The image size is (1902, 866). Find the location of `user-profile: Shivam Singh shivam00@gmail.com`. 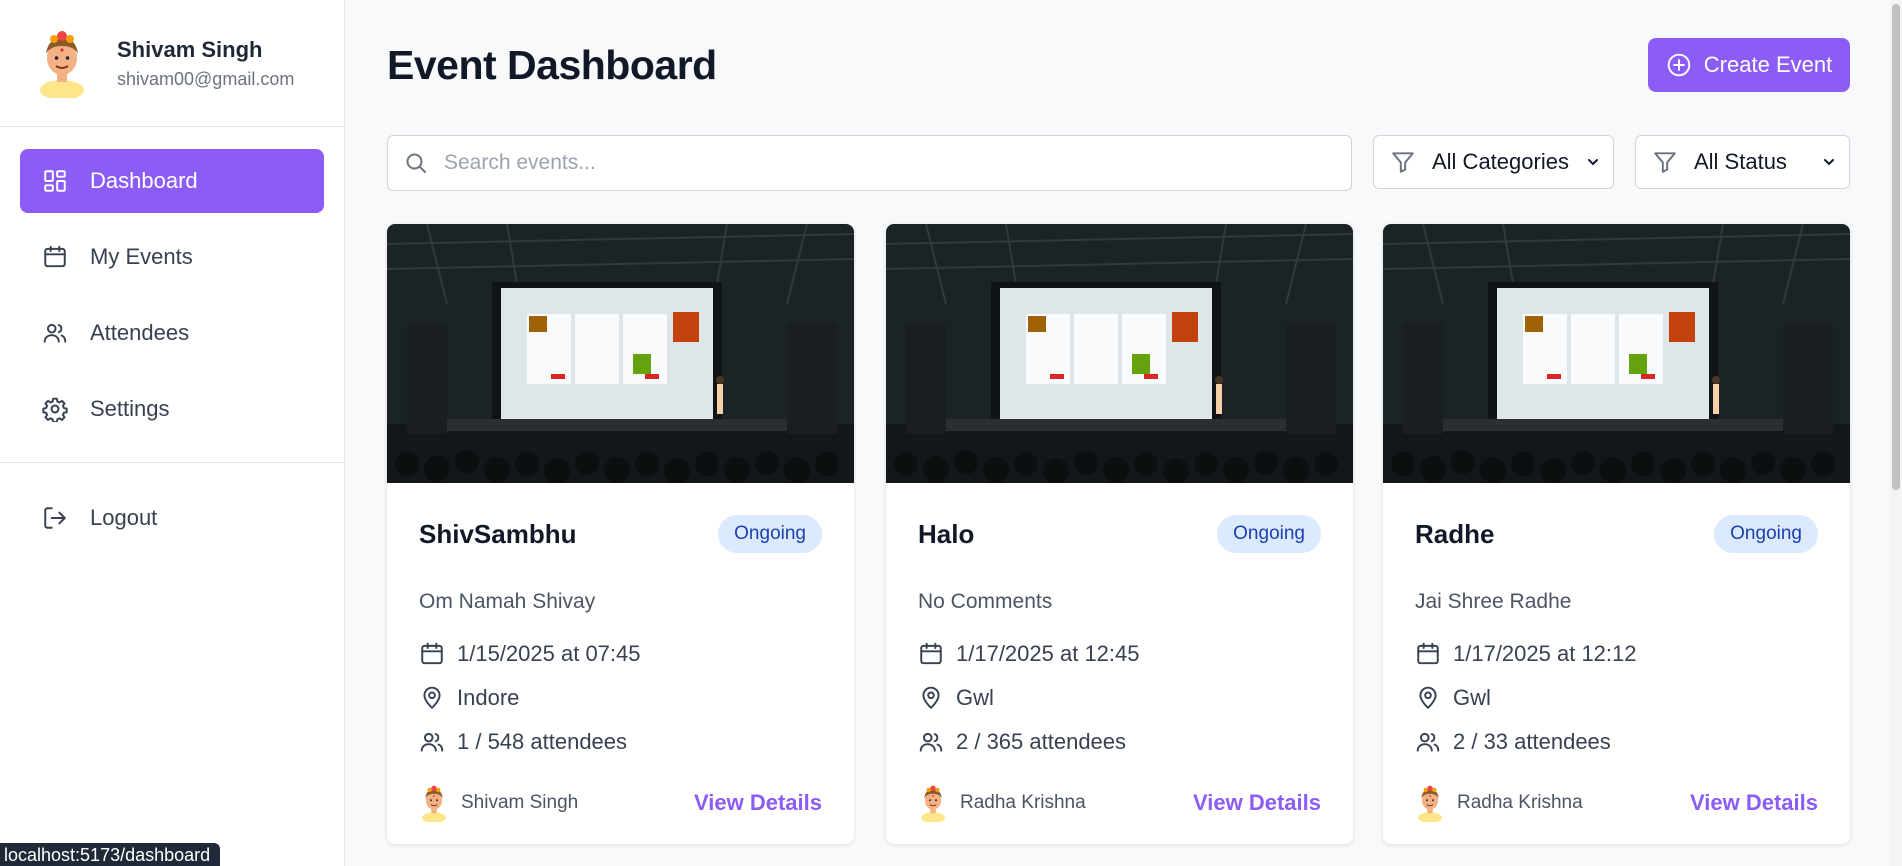

user-profile: Shivam Singh shivam00@gmail.com is located at coordinates (172, 63).